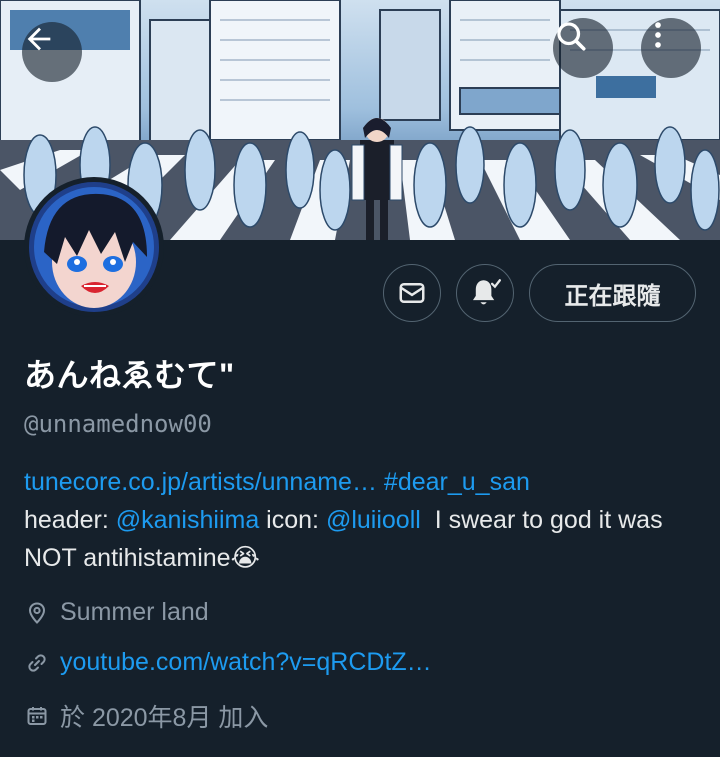 The image size is (720, 757). I want to click on avatar-image, so click(94, 247).